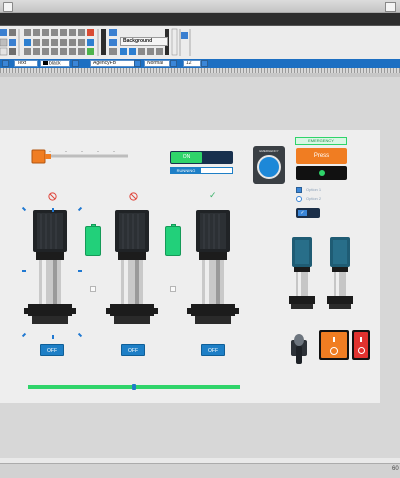 Image resolution: width=400 pixels, height=478 pixels. I want to click on background-label: Background, so click(138, 41).